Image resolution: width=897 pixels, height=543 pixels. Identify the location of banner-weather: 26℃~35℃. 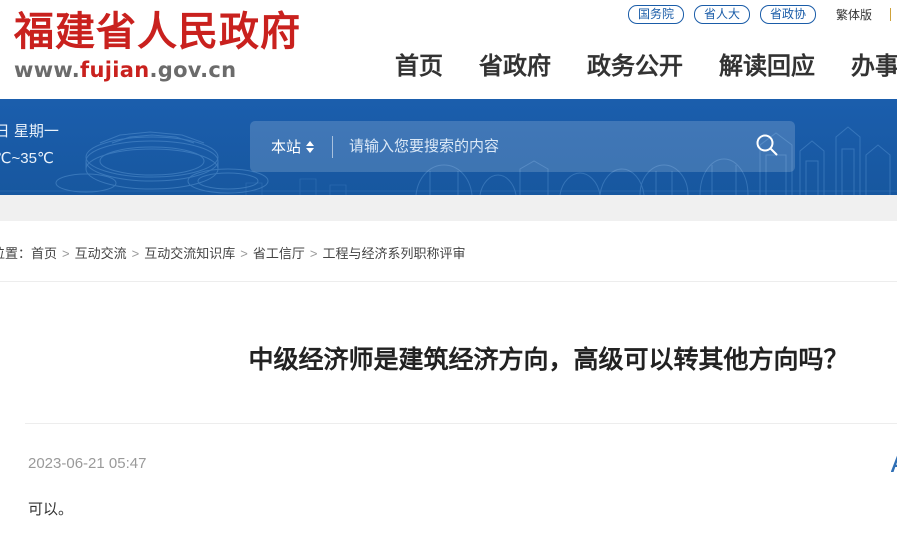
(27, 158).